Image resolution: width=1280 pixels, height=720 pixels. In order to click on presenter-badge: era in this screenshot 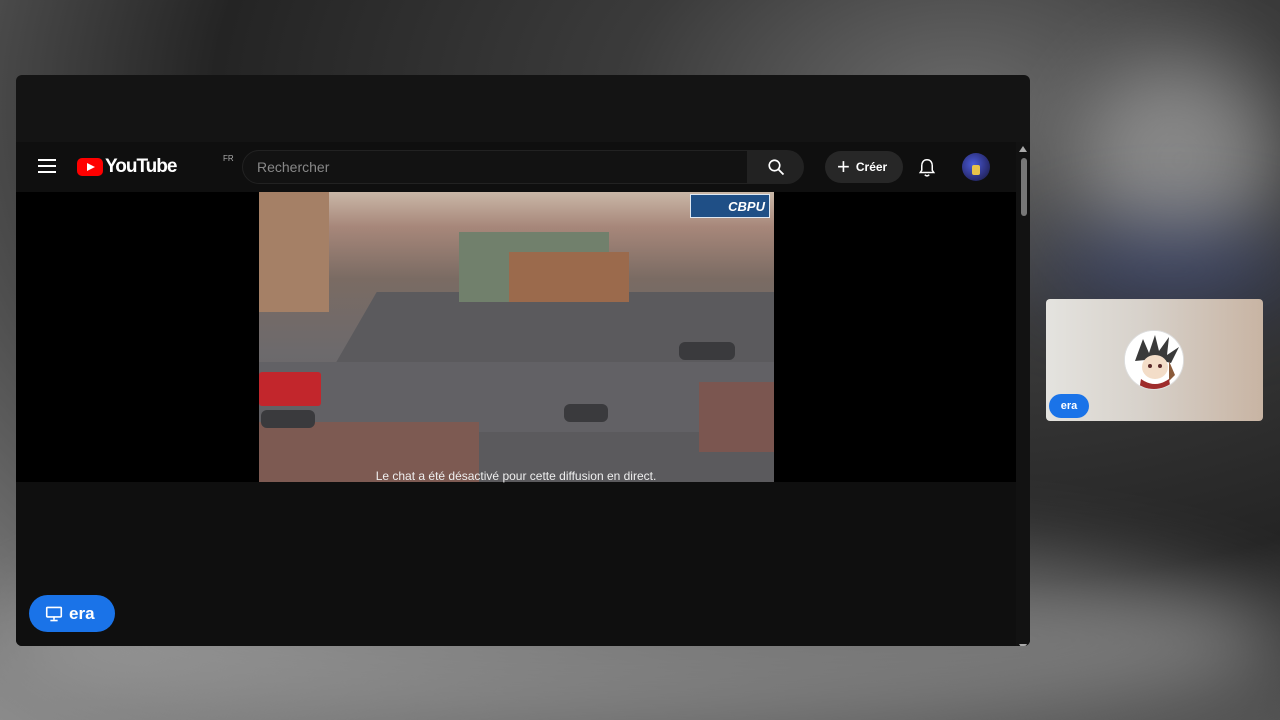, I will do `click(72, 613)`.